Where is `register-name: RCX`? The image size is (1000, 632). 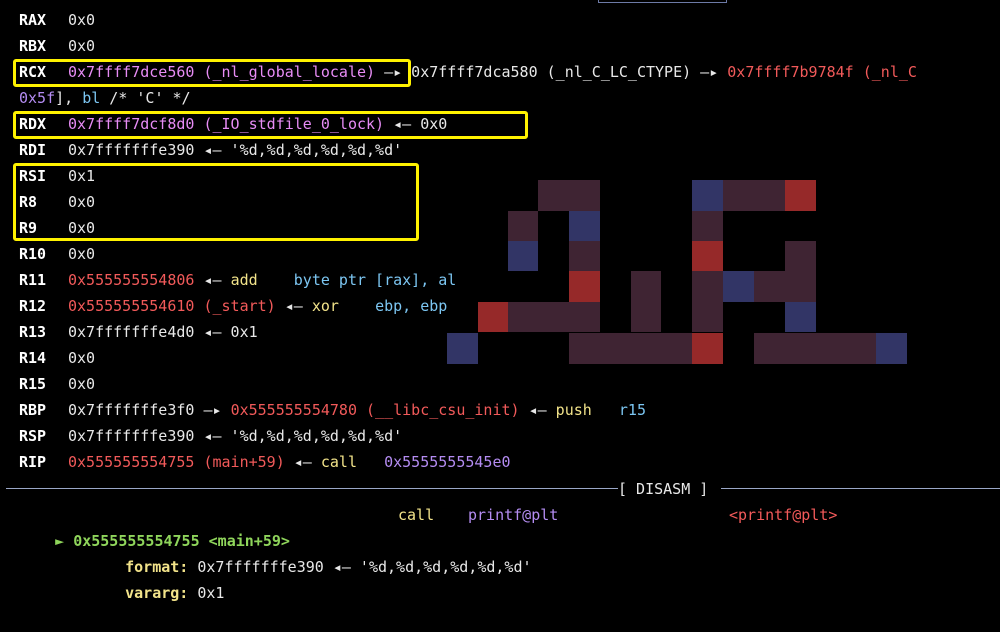
register-name: RCX is located at coordinates (33, 72).